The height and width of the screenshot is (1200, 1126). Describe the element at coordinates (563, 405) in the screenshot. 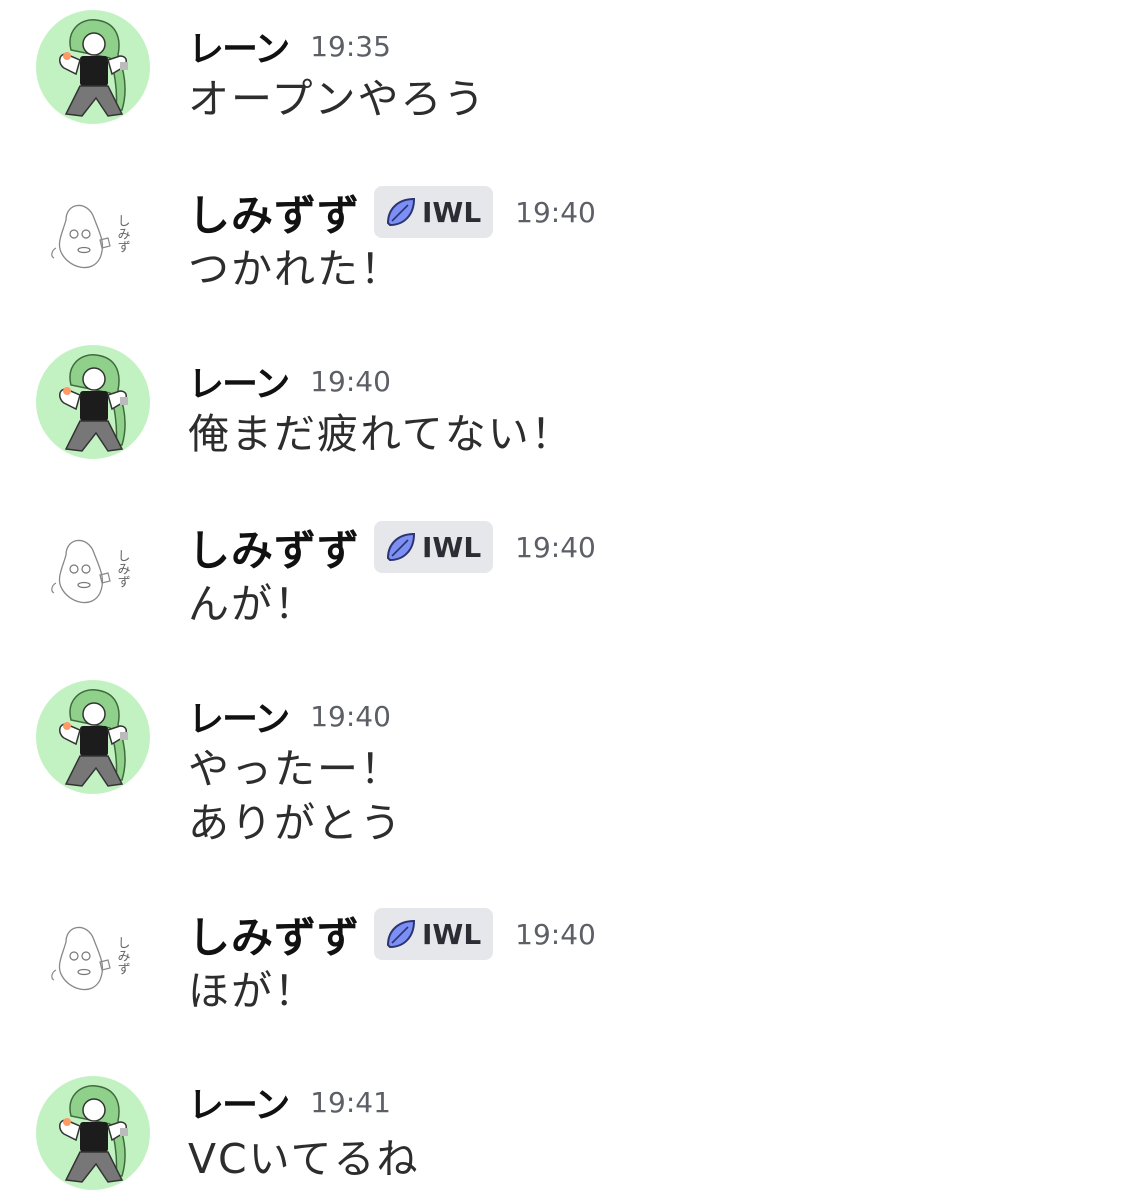

I see `message: レーン 19:40 俺まだ疲れてない！` at that location.